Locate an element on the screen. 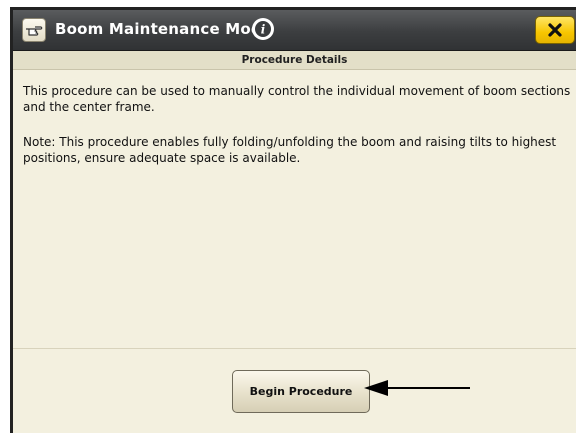 The height and width of the screenshot is (433, 576). svg-text: i is located at coordinates (263, 30).